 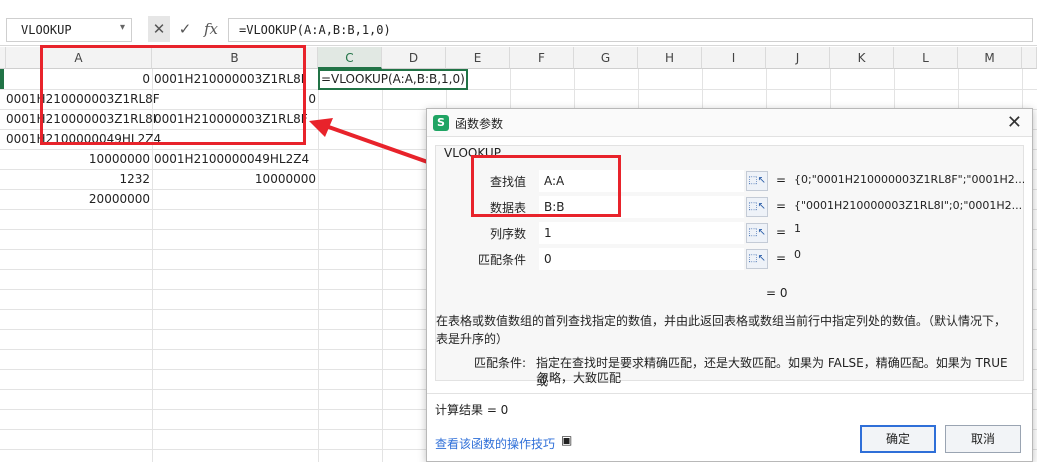 What do you see at coordinates (236, 159) in the screenshot?
I see `cell-b5: 0001H2100000049HL2Z4` at bounding box center [236, 159].